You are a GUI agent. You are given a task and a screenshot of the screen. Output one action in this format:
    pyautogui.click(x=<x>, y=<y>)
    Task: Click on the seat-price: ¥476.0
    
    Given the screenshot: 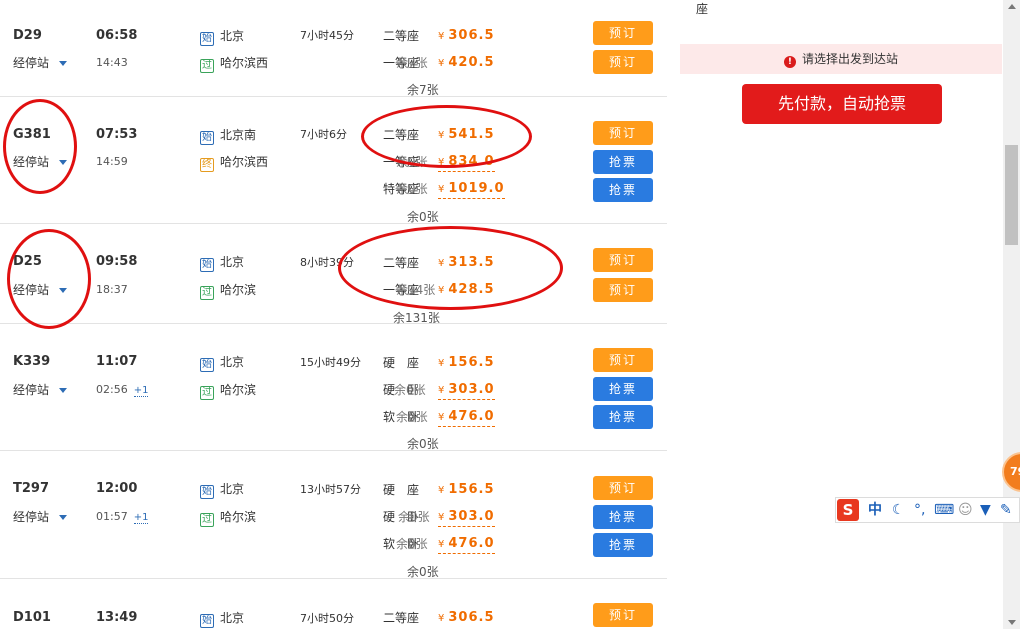 What is the action you would take?
    pyautogui.click(x=466, y=418)
    